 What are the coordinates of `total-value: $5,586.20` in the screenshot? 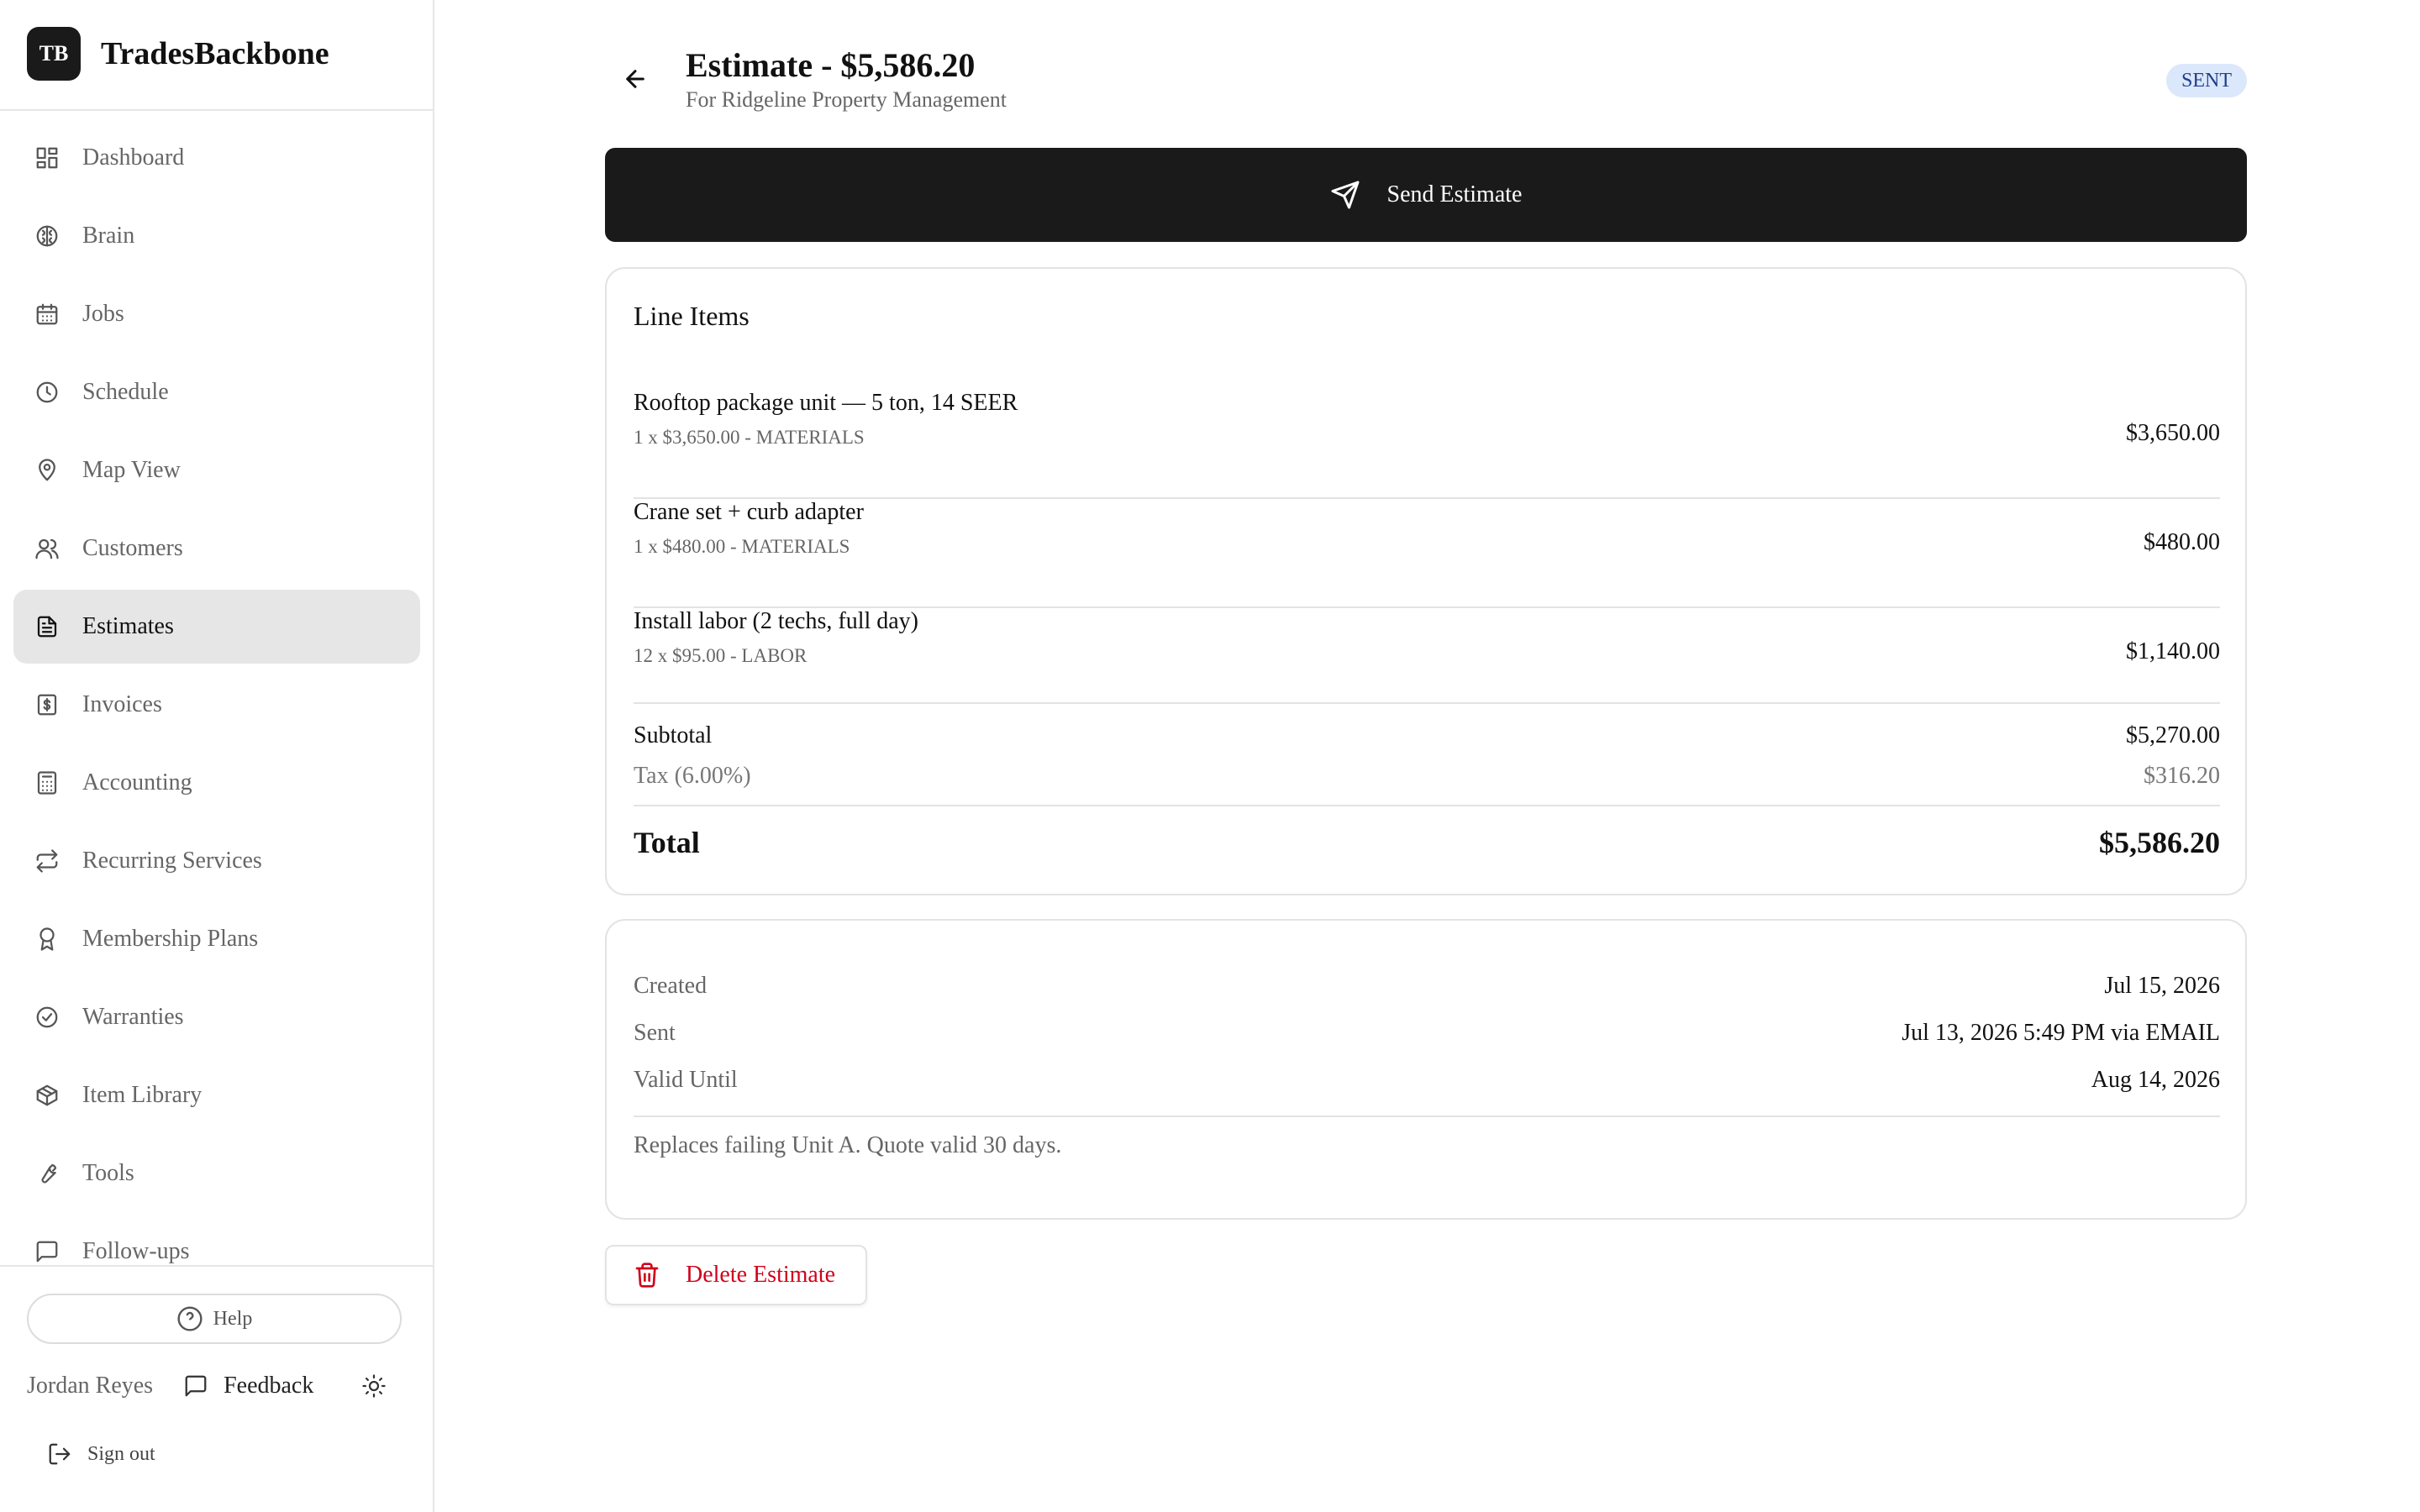 It's located at (2159, 842).